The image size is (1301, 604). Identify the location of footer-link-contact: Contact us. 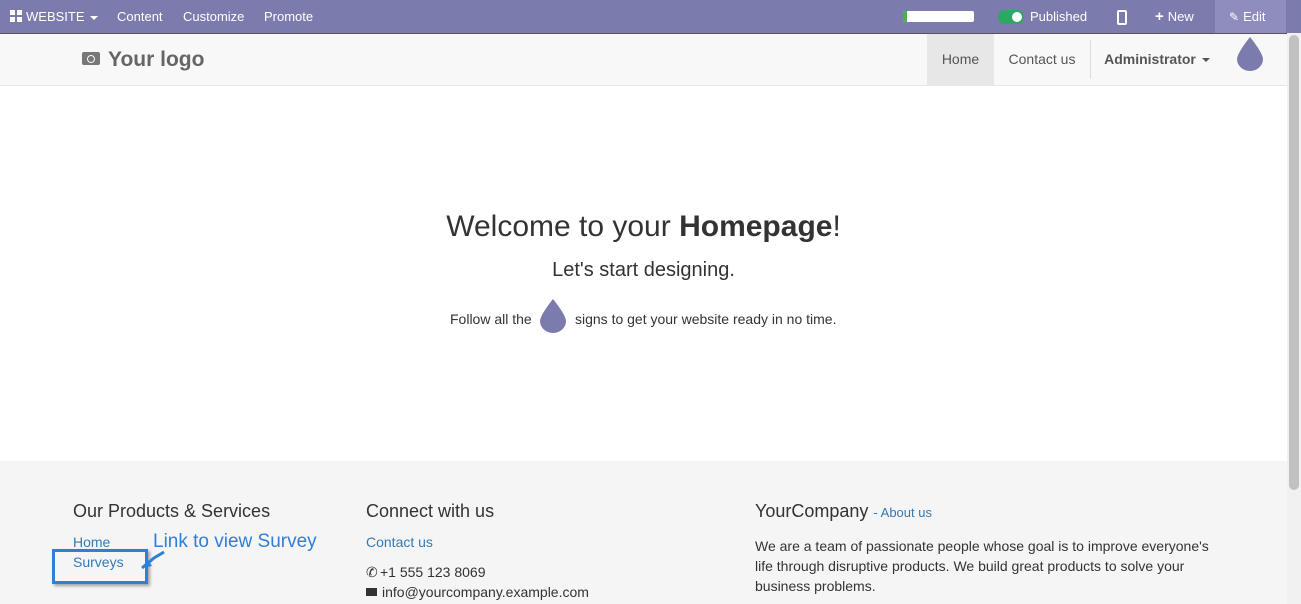
(399, 542).